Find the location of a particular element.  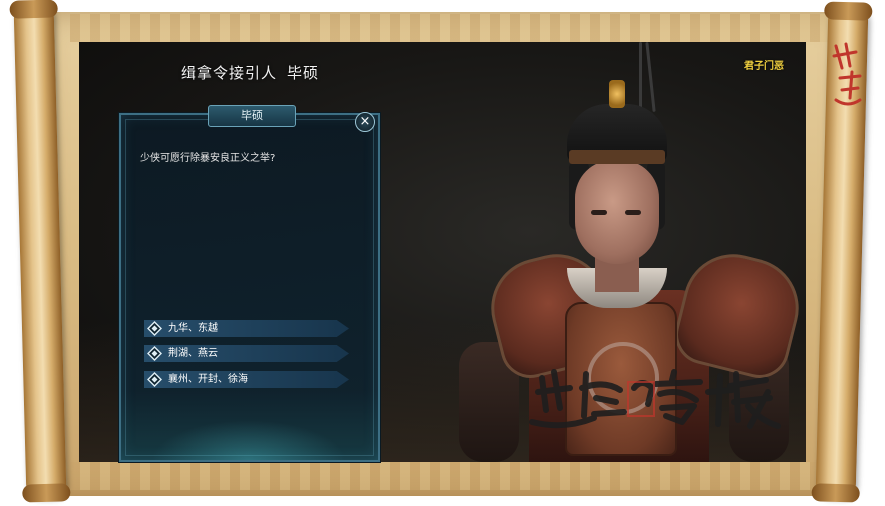

npc-role: 缉拿令接引人 is located at coordinates (229, 73).